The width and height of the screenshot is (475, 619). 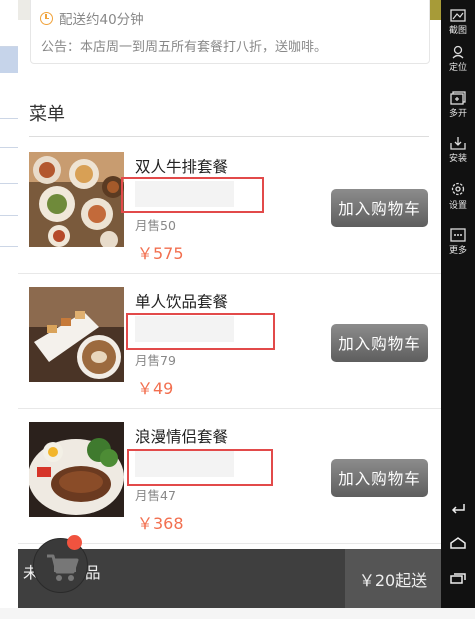 I want to click on back-button, so click(x=458, y=508).